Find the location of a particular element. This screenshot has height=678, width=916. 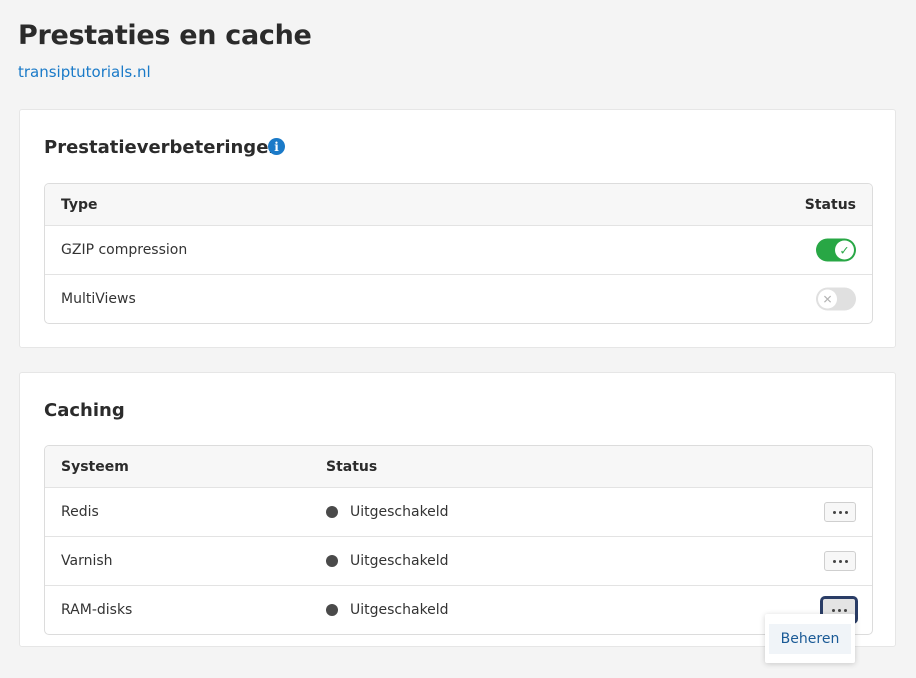

table-row-varnish: Varnish Uitgeschakeld is located at coordinates (458, 560).